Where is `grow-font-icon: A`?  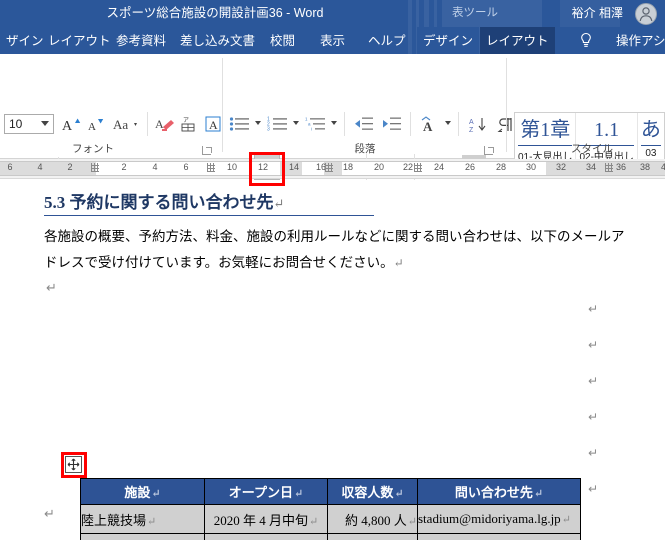 grow-font-icon: A is located at coordinates (71, 124).